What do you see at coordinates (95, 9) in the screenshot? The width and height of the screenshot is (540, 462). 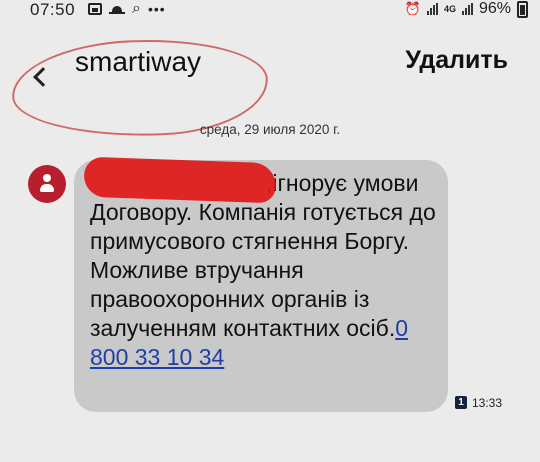 I see `gallery-icon` at bounding box center [95, 9].